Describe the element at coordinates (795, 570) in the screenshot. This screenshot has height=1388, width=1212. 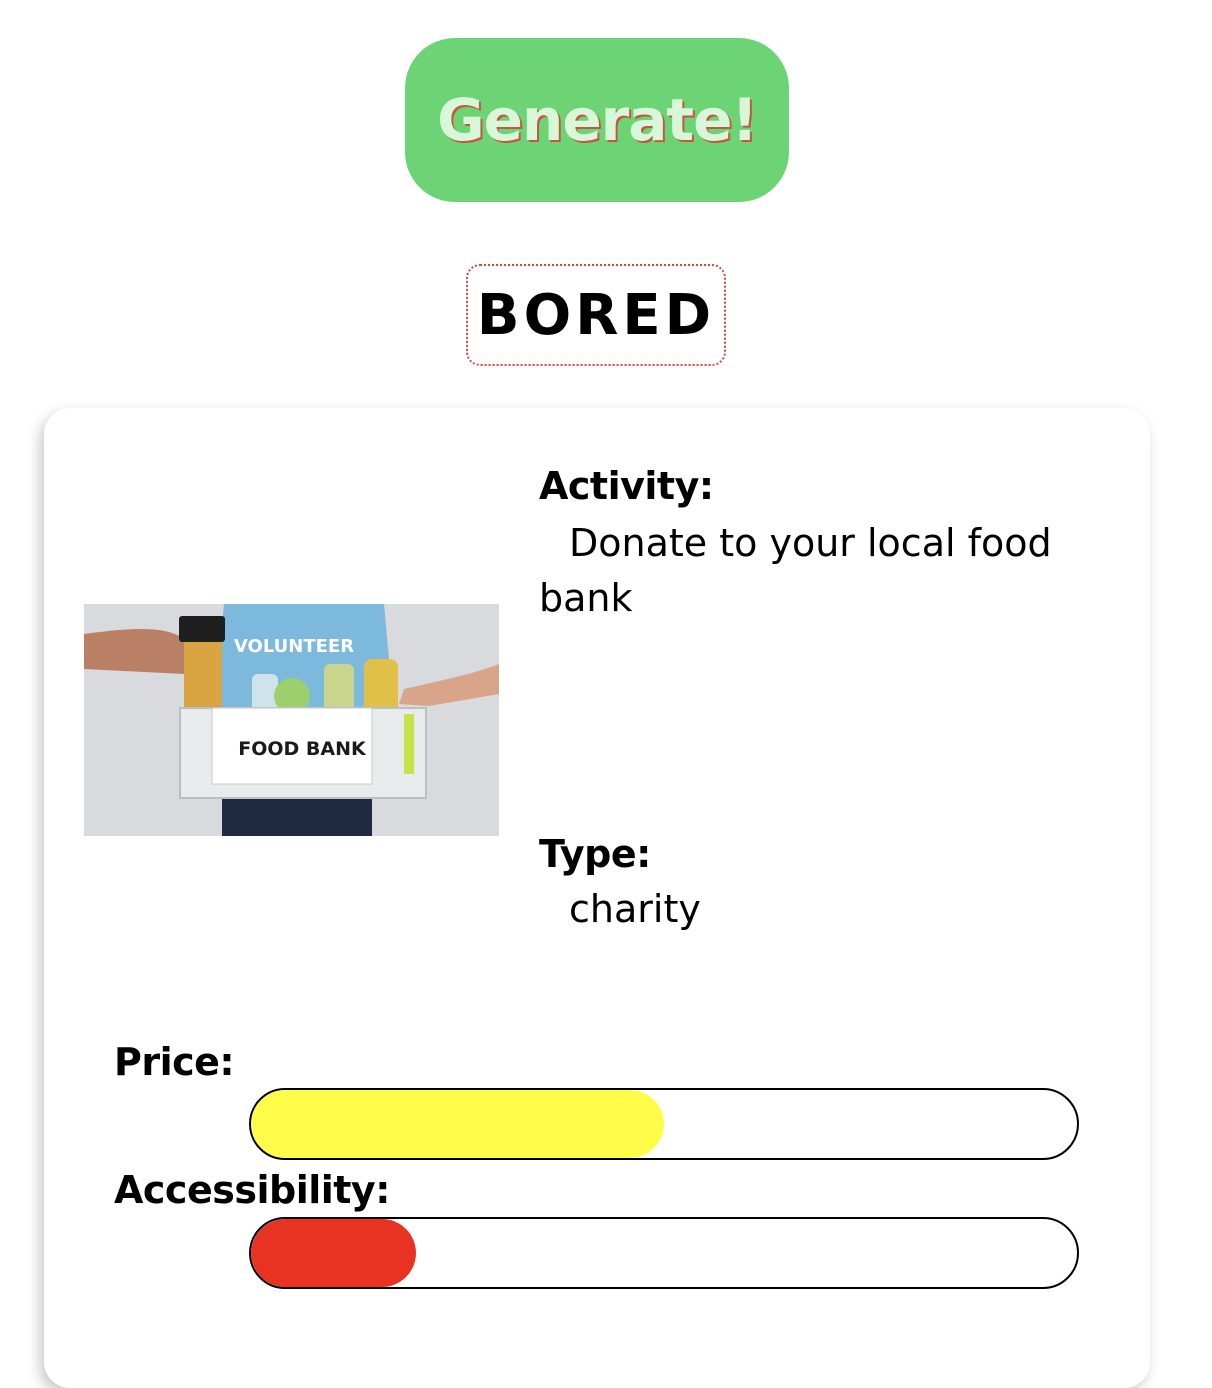
I see `activity-value: Donate to your local food bank` at that location.